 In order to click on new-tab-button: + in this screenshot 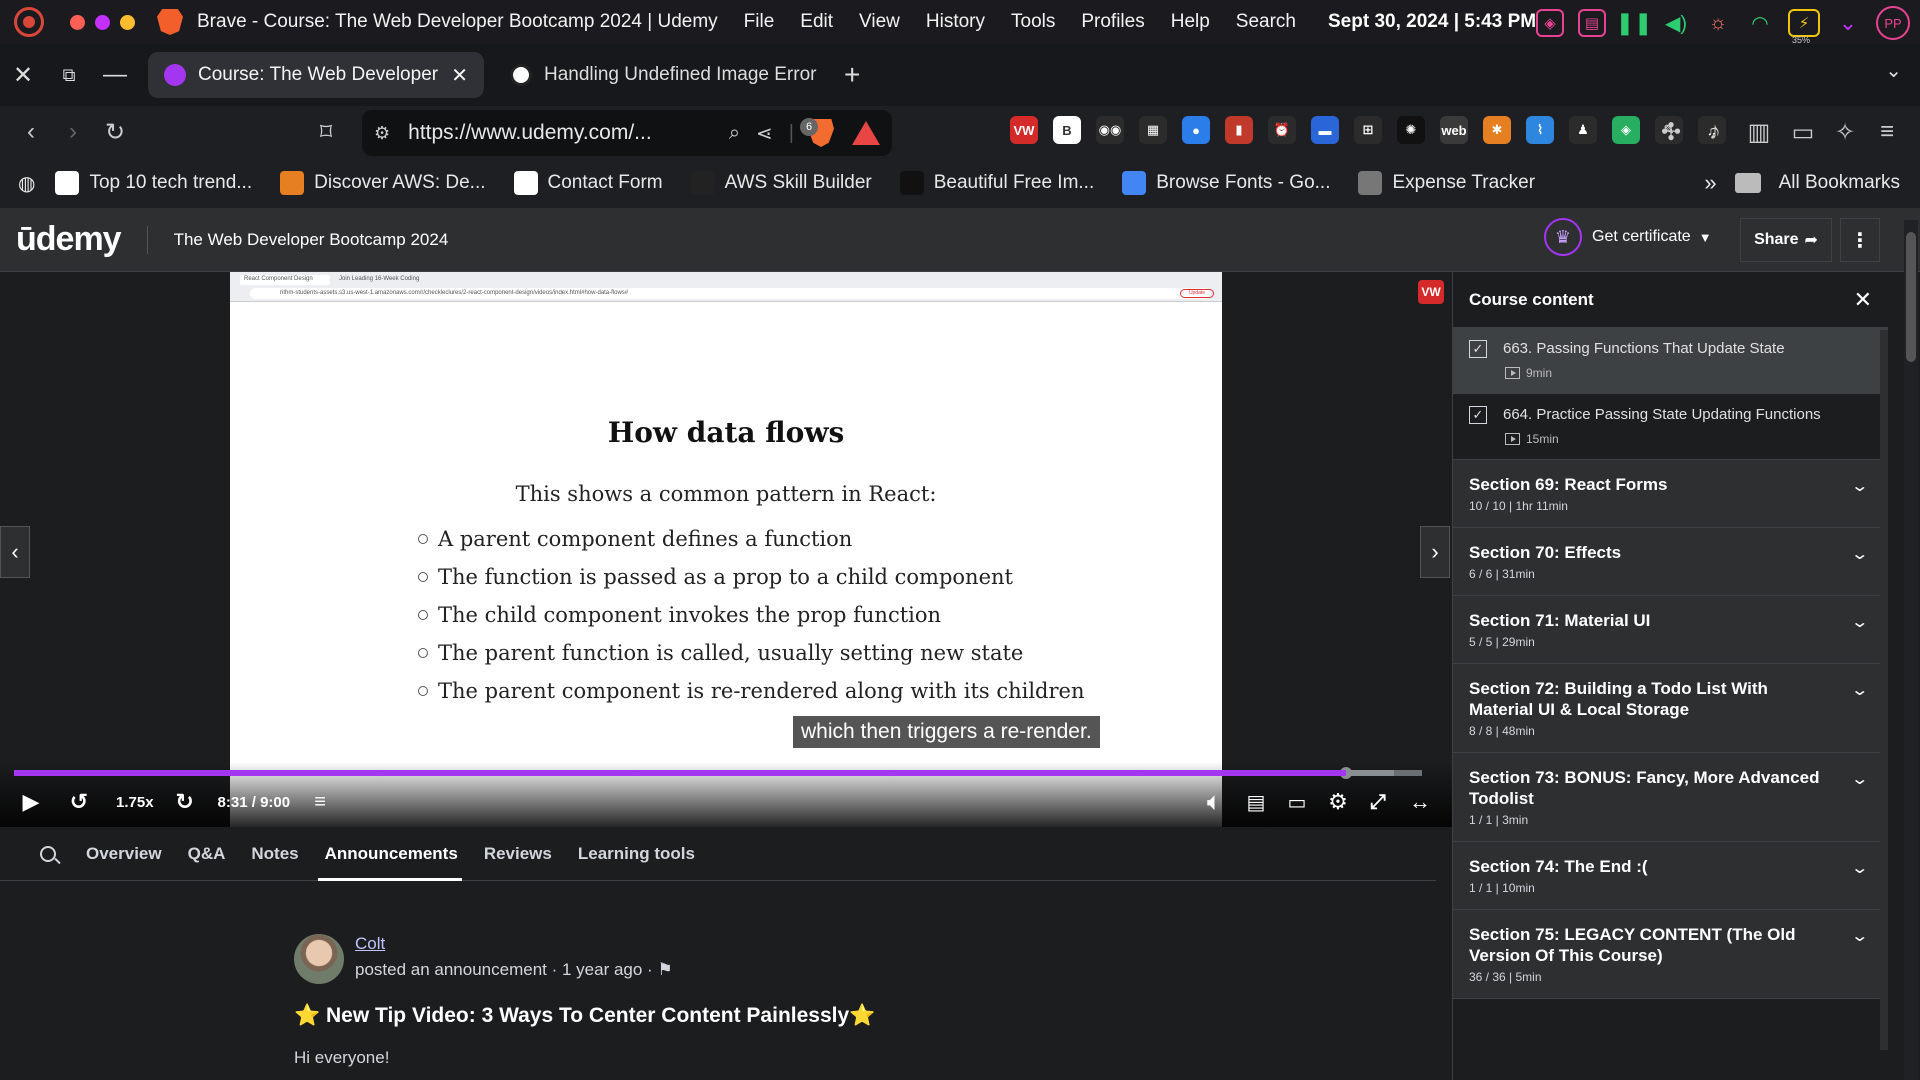, I will do `click(852, 75)`.